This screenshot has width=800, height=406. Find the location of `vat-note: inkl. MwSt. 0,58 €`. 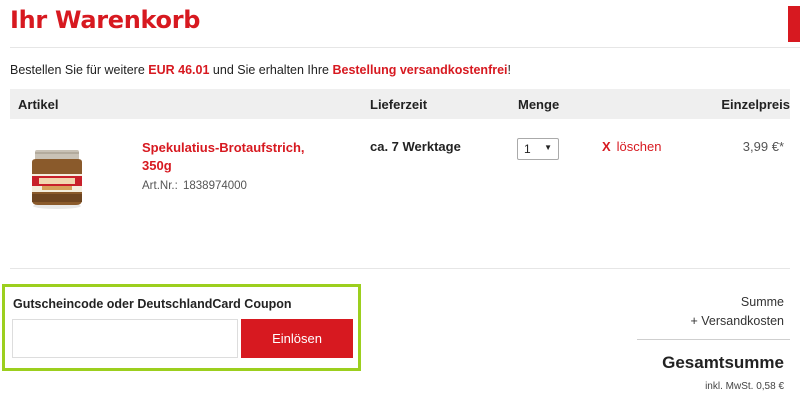

vat-note: inkl. MwSt. 0,58 € is located at coordinates (744, 386).